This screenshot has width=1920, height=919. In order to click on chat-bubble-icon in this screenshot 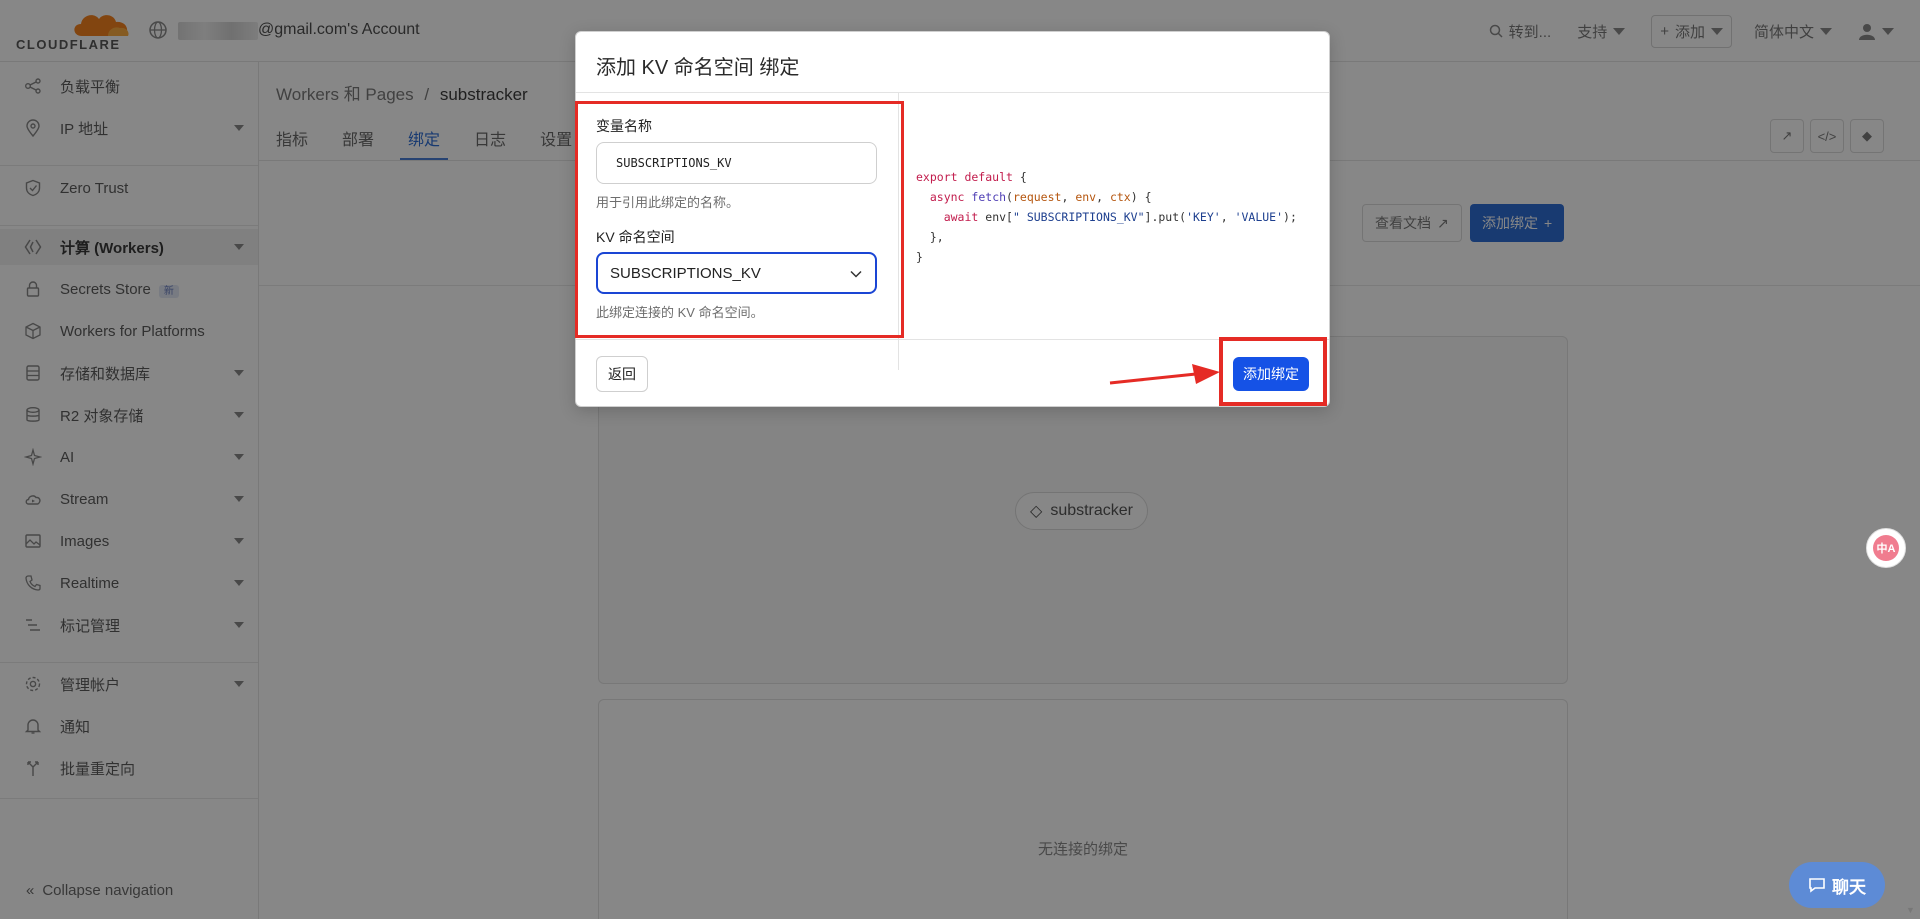, I will do `click(1817, 885)`.